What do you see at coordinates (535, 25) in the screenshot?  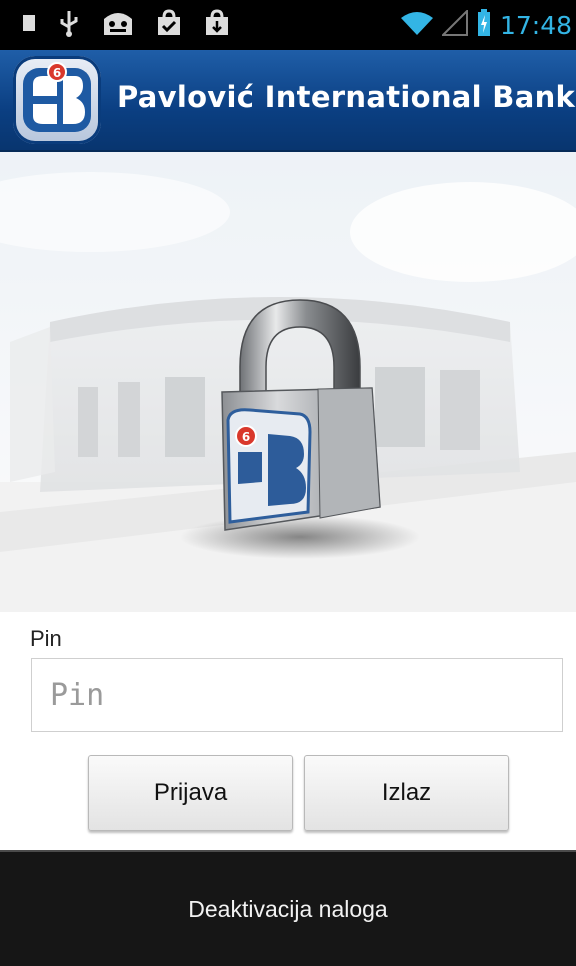 I see `clock: 17:48` at bounding box center [535, 25].